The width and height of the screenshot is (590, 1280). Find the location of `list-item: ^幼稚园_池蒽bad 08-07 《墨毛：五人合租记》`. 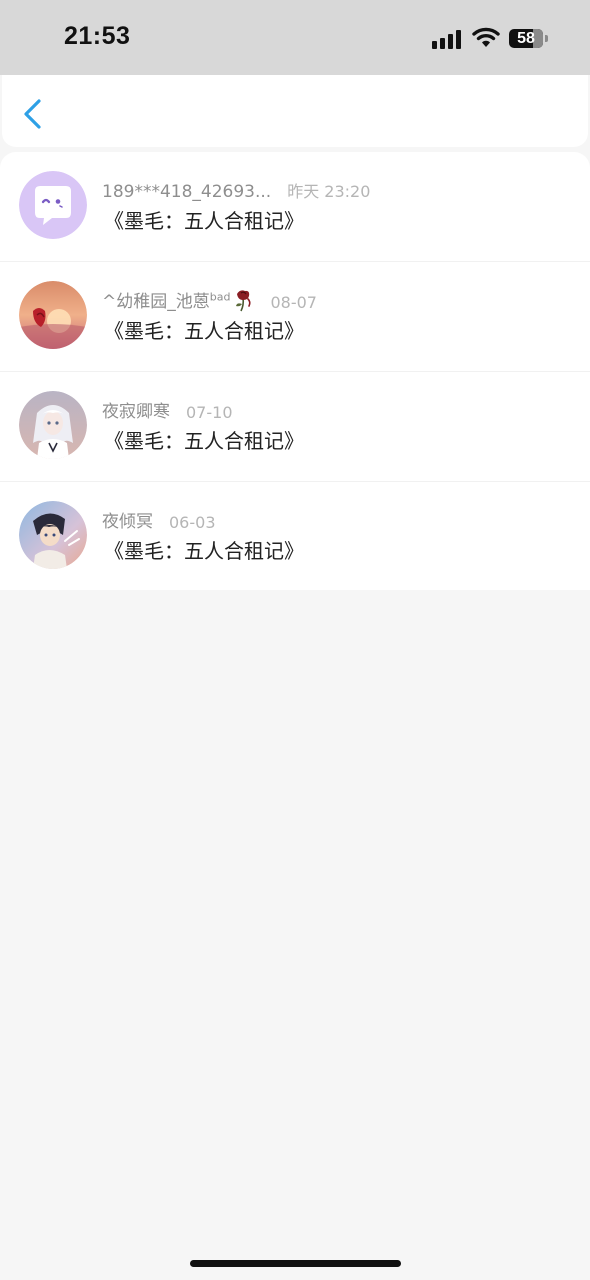

list-item: ^幼稚园_池蒽bad 08-07 《墨毛：五人合租记》 is located at coordinates (295, 317).